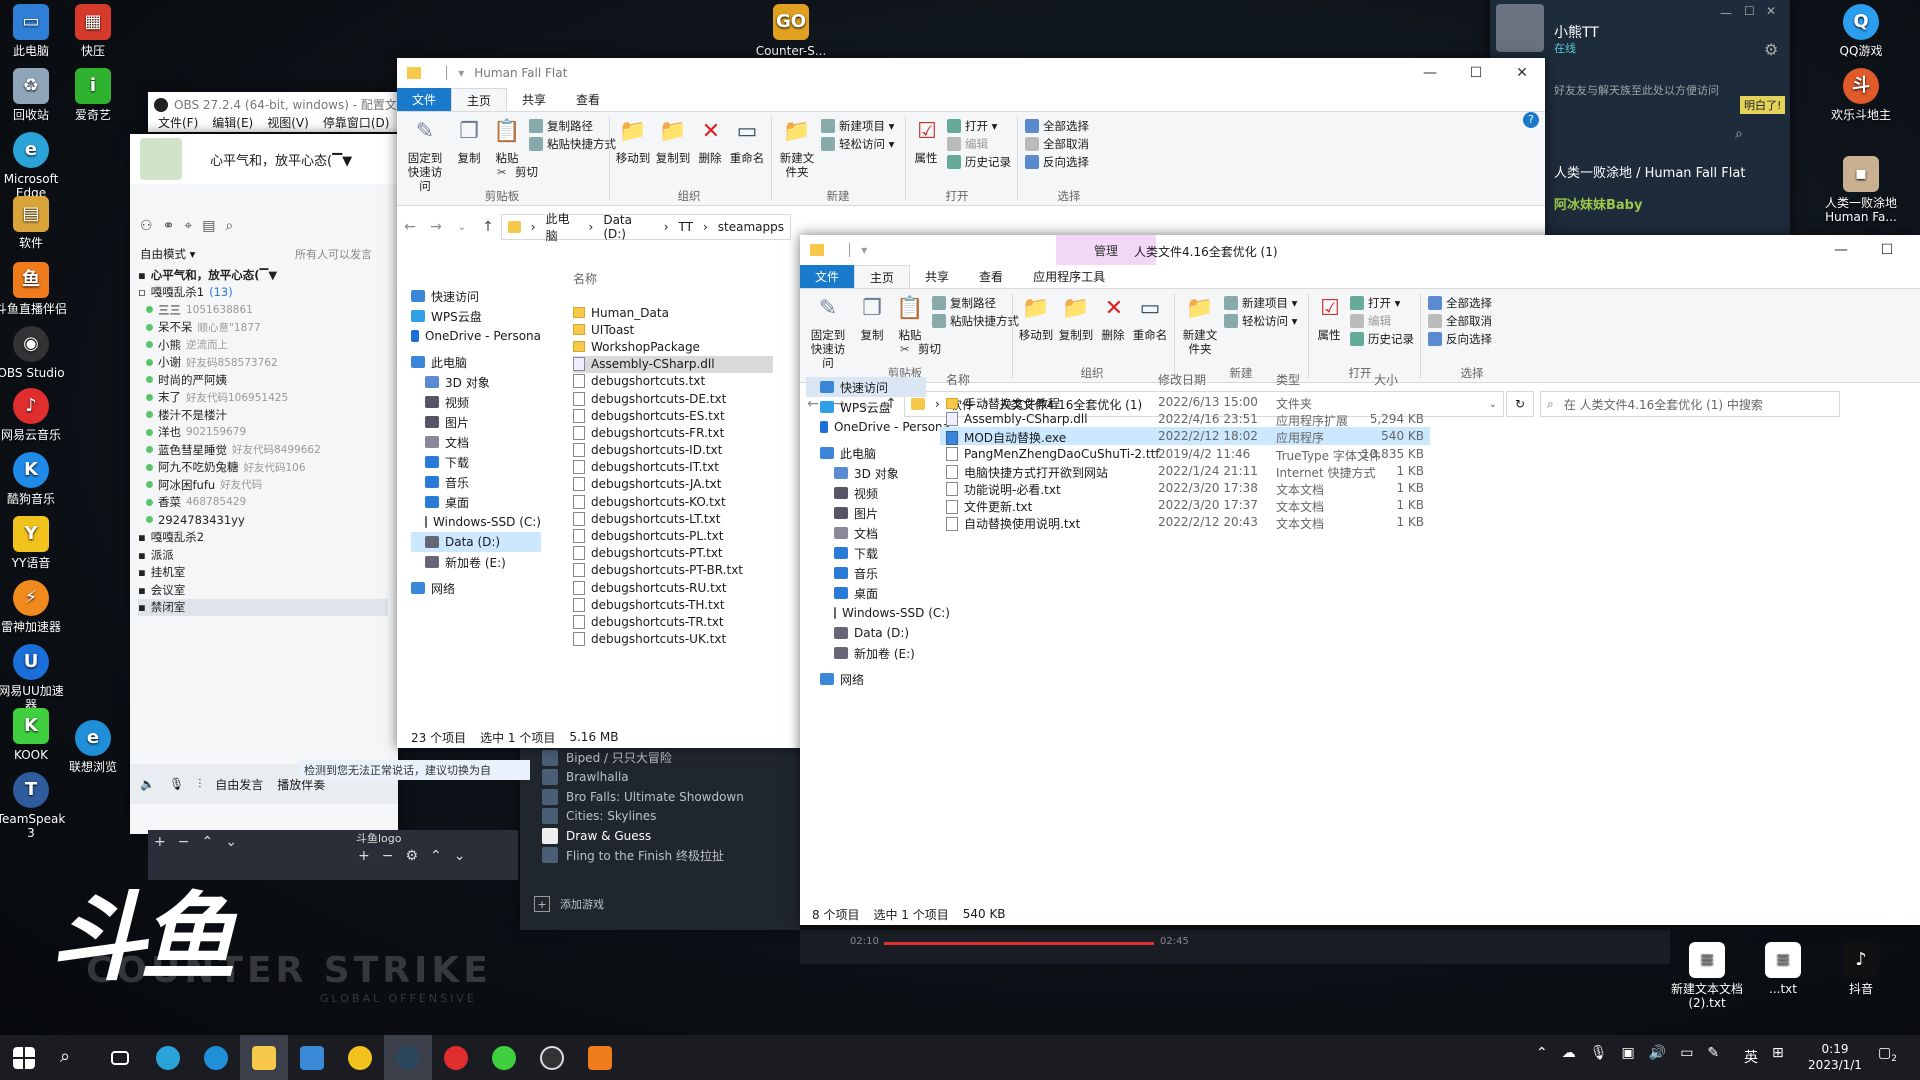 The image size is (1920, 1080). I want to click on list-item: Human_Data, so click(673, 312).